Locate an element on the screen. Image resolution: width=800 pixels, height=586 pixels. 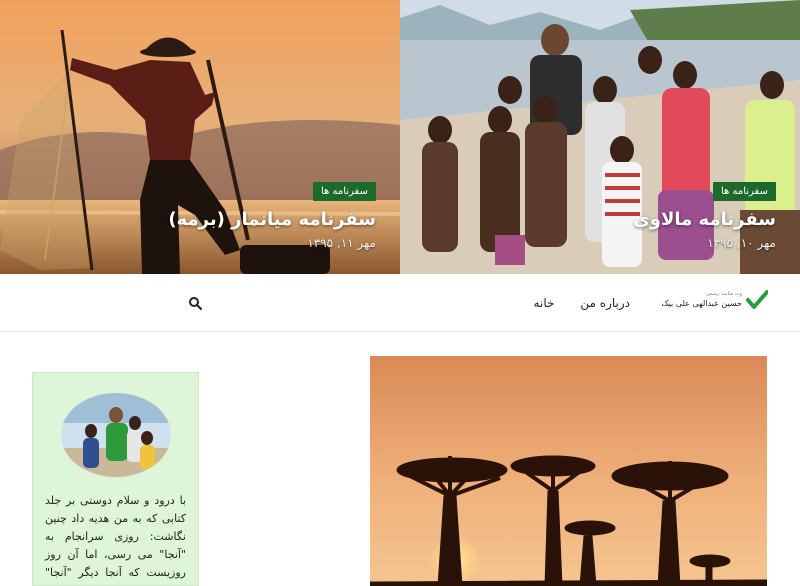
author-photo is located at coordinates (116, 435).